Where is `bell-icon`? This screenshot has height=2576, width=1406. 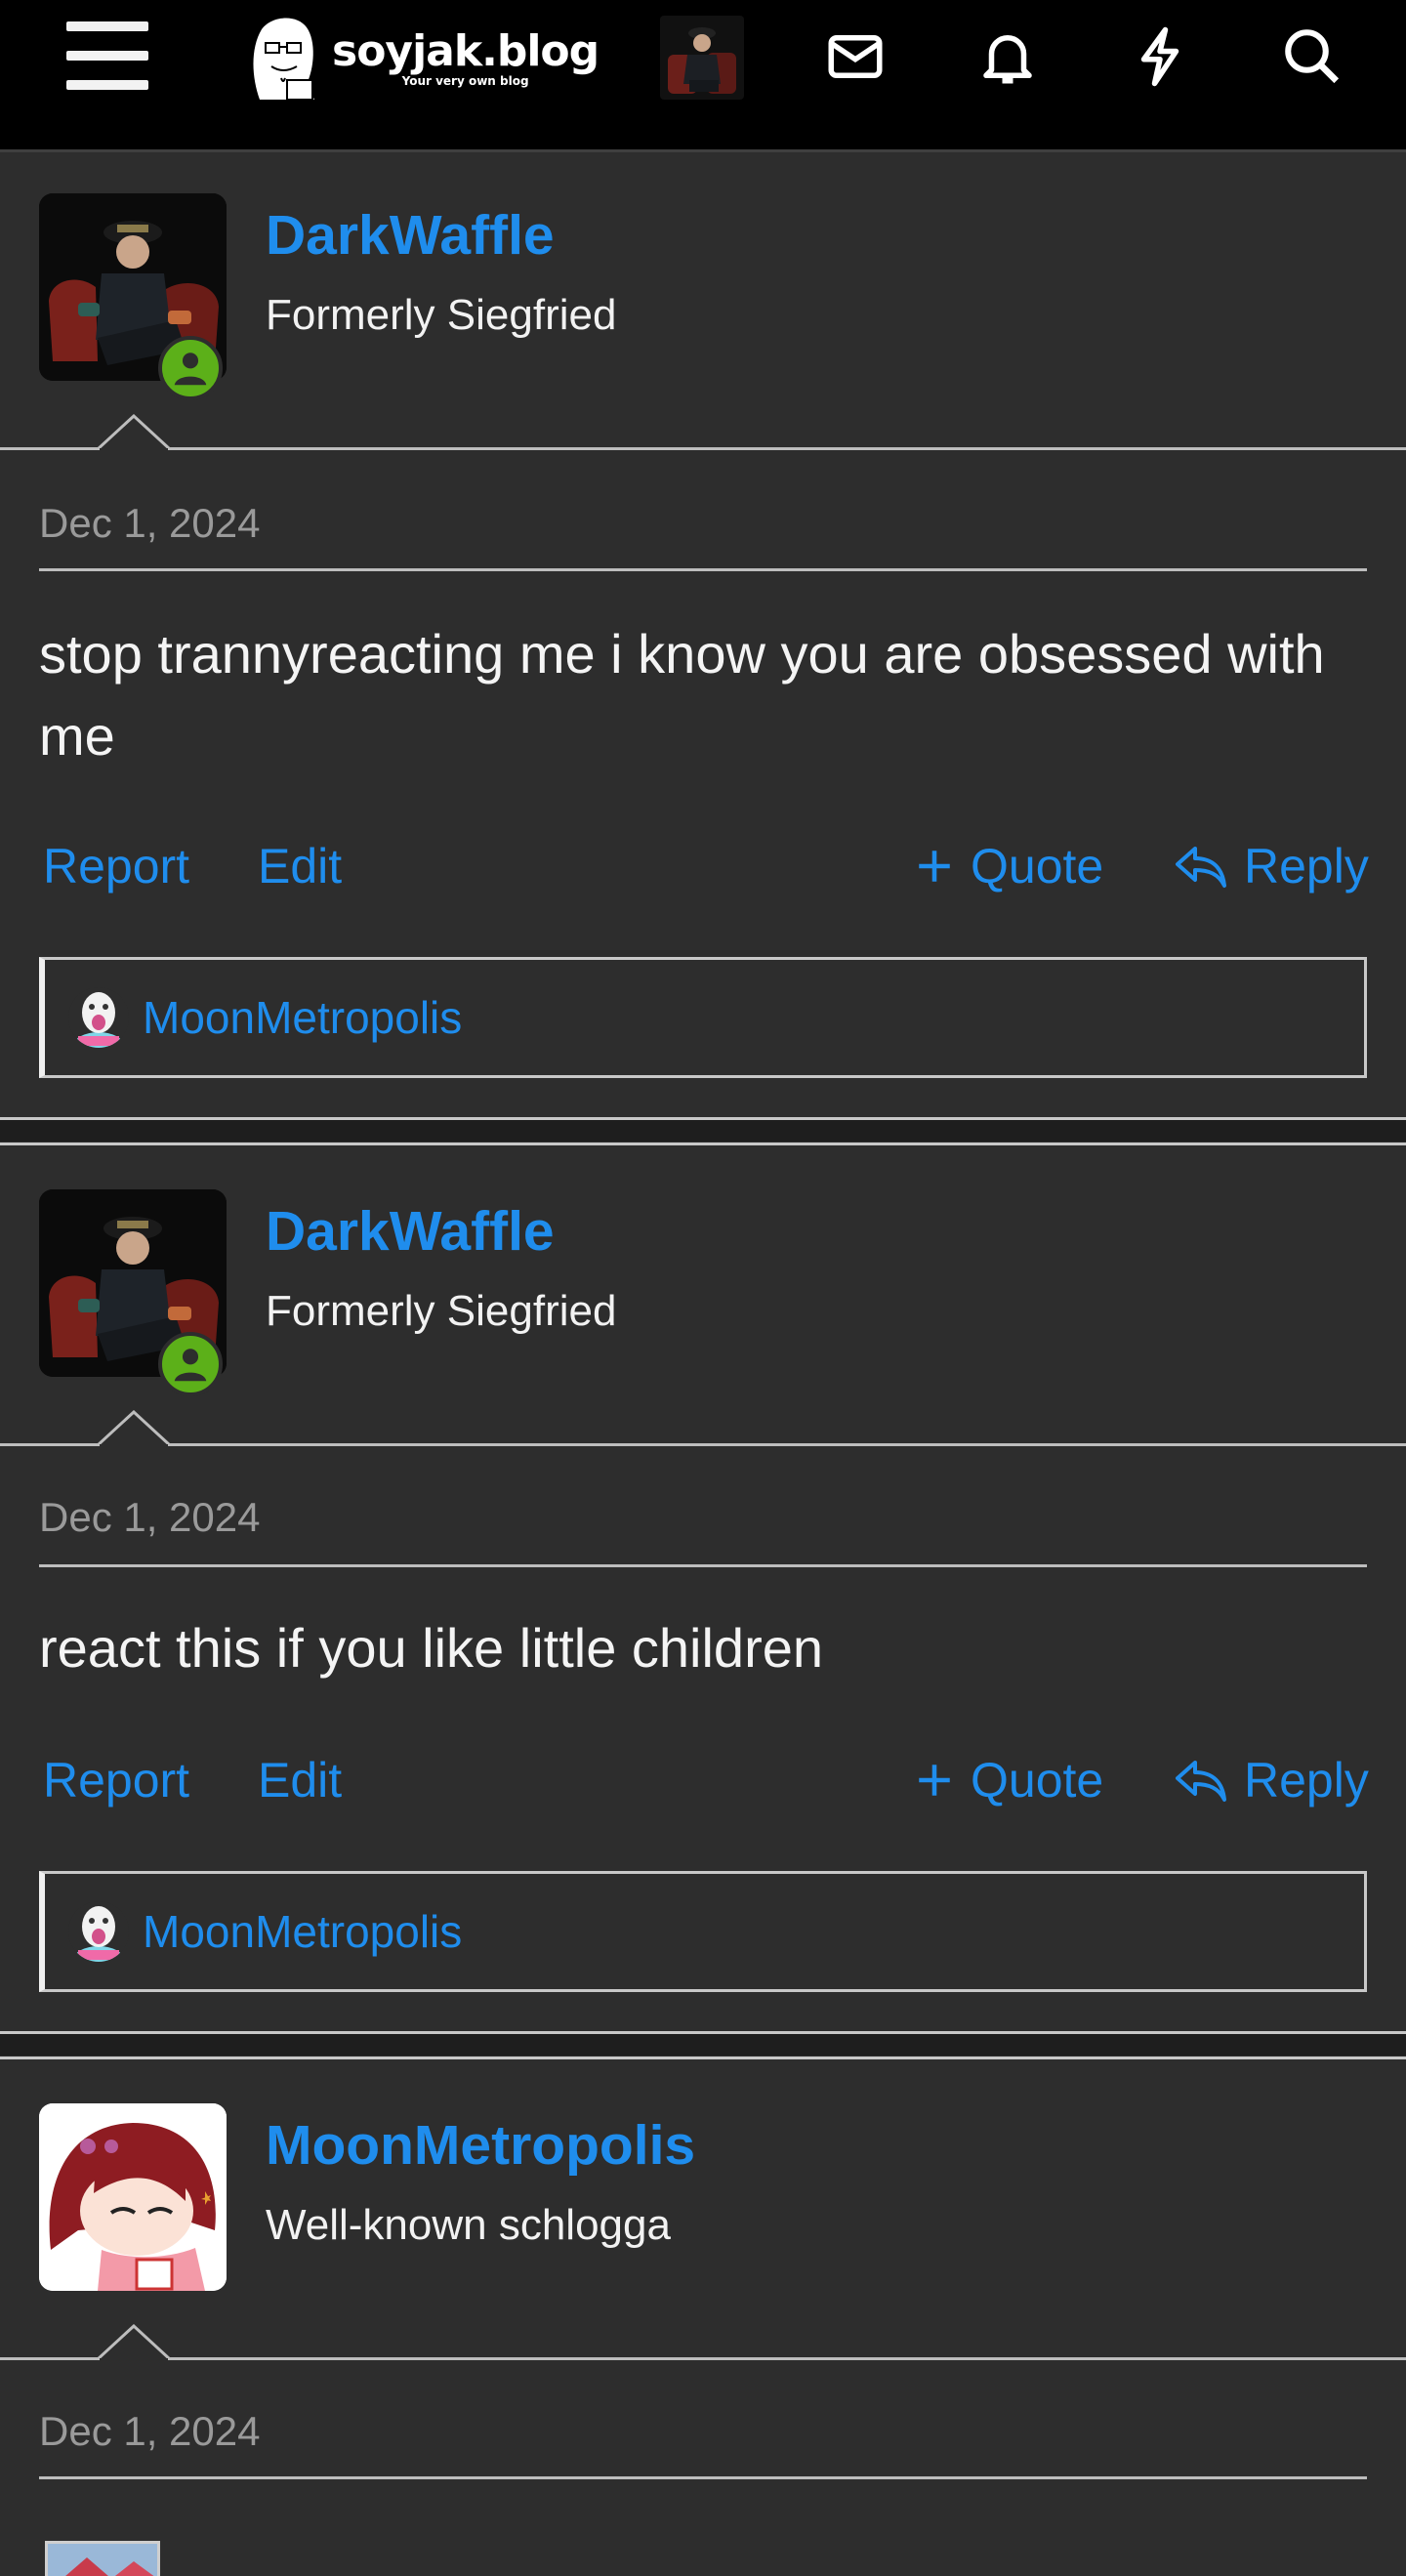
bell-icon is located at coordinates (1008, 57).